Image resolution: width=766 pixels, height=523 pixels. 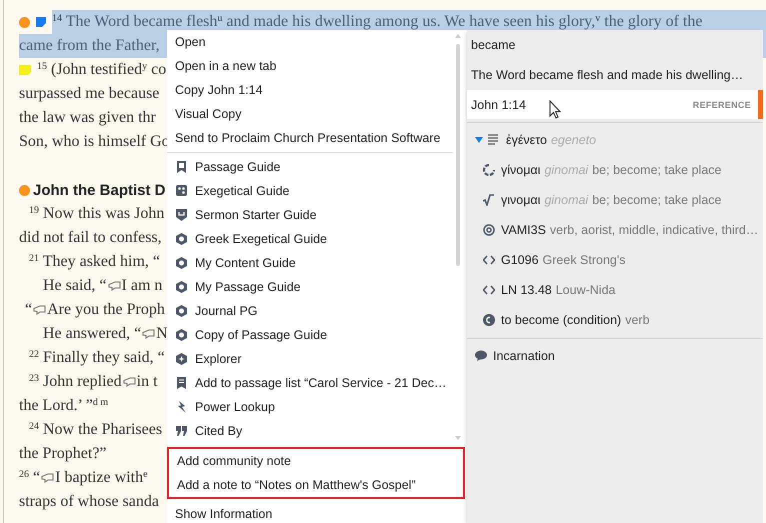 I want to click on circle-icon, so click(x=489, y=320).